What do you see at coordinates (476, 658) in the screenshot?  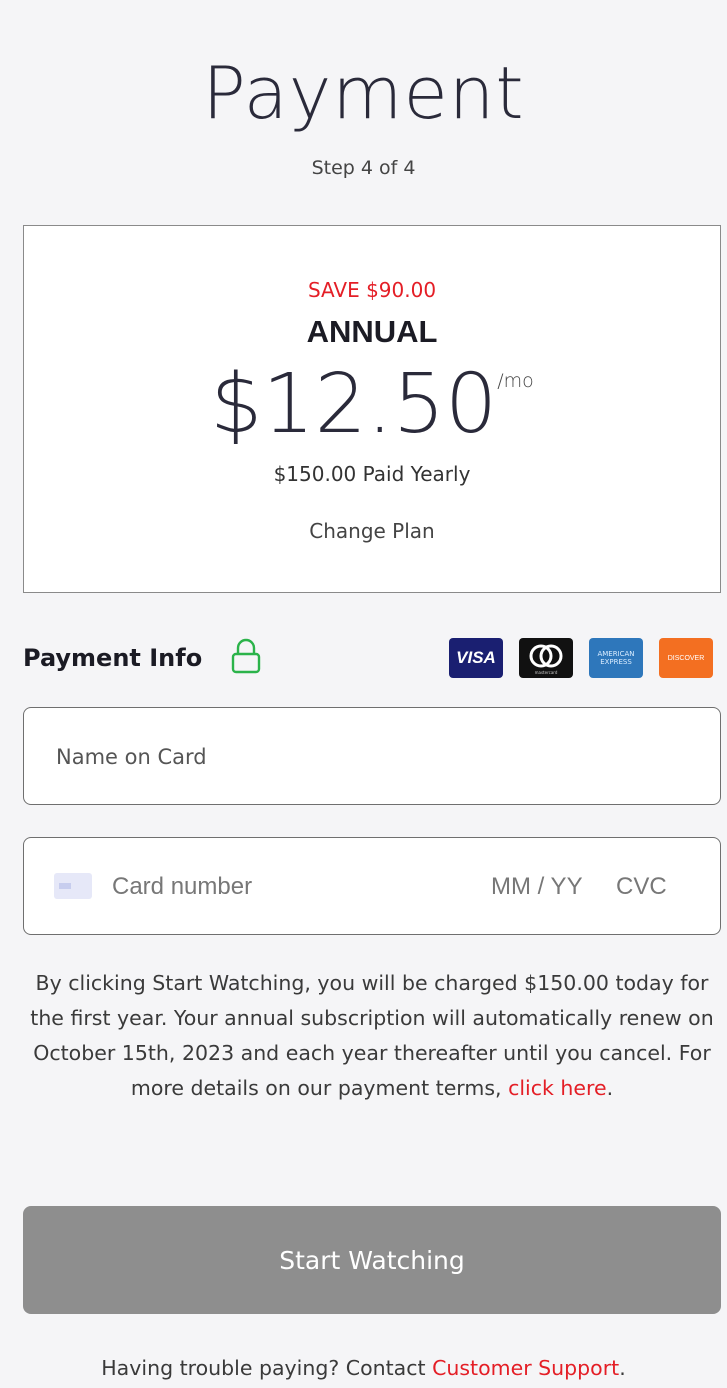 I see `visa-icon: VISA` at bounding box center [476, 658].